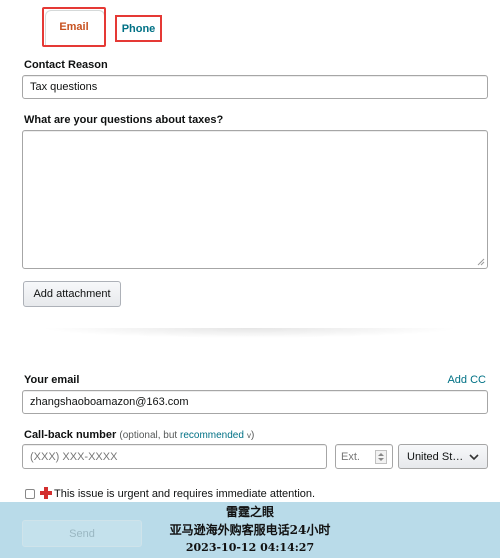 The image size is (500, 558). Describe the element at coordinates (252, 435) in the screenshot. I see `callback-note-suffix: )` at that location.